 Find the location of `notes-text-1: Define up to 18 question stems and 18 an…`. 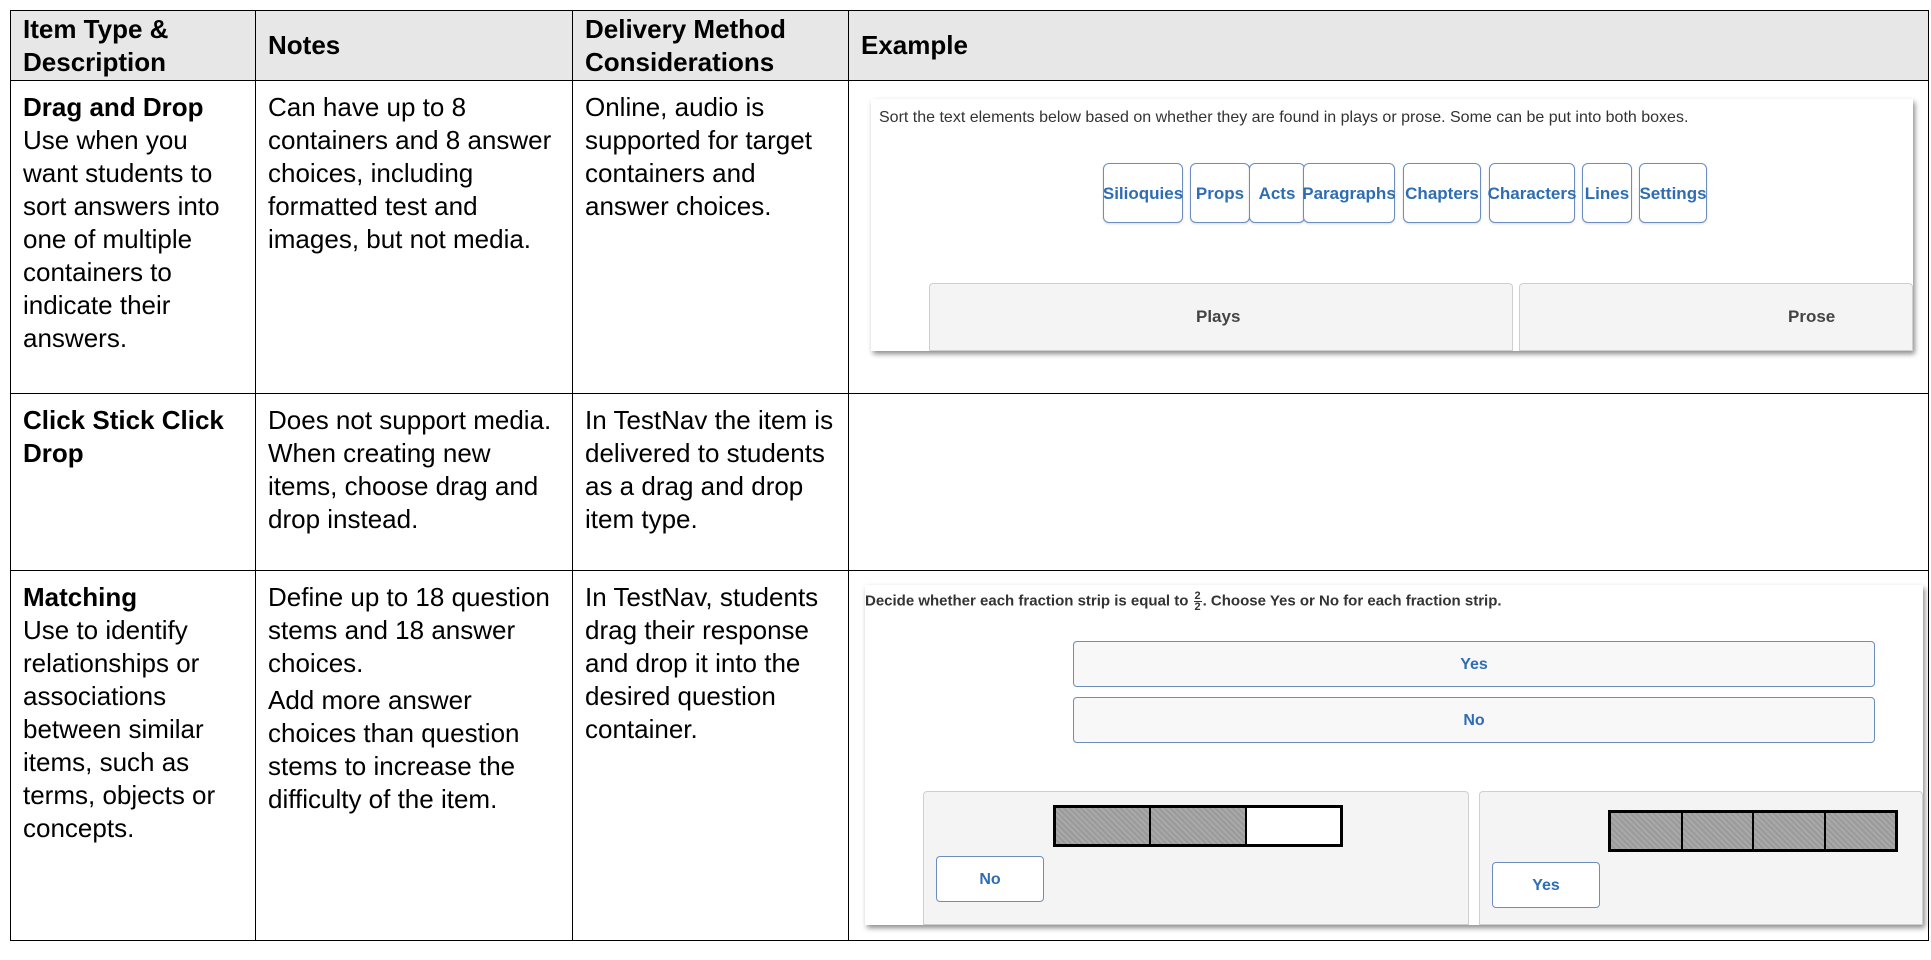

notes-text-1: Define up to 18 question stems and 18 an… is located at coordinates (409, 630).